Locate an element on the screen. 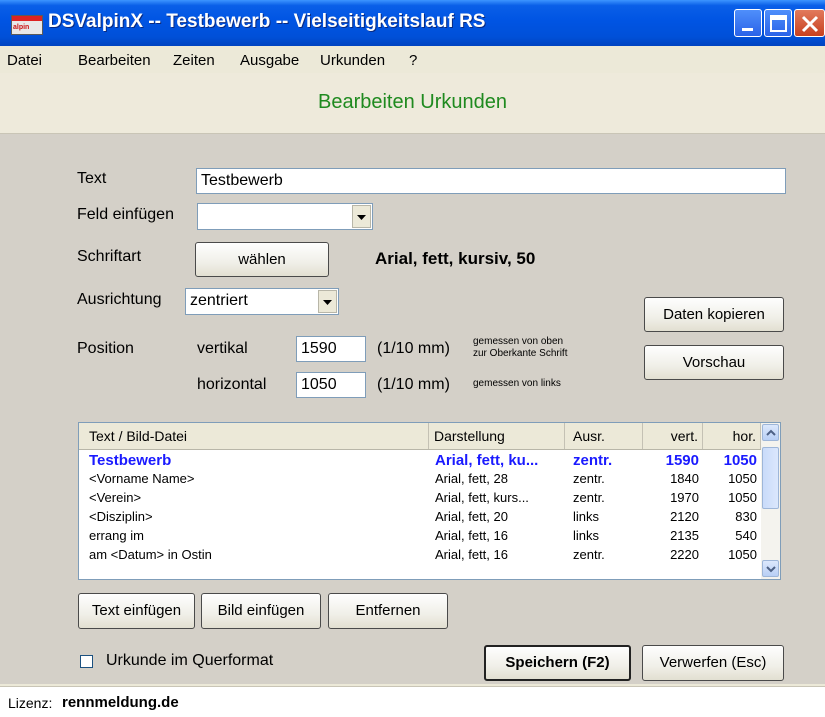 The image size is (825, 717). page-title: Bearbeiten Urkunden is located at coordinates (412, 102).